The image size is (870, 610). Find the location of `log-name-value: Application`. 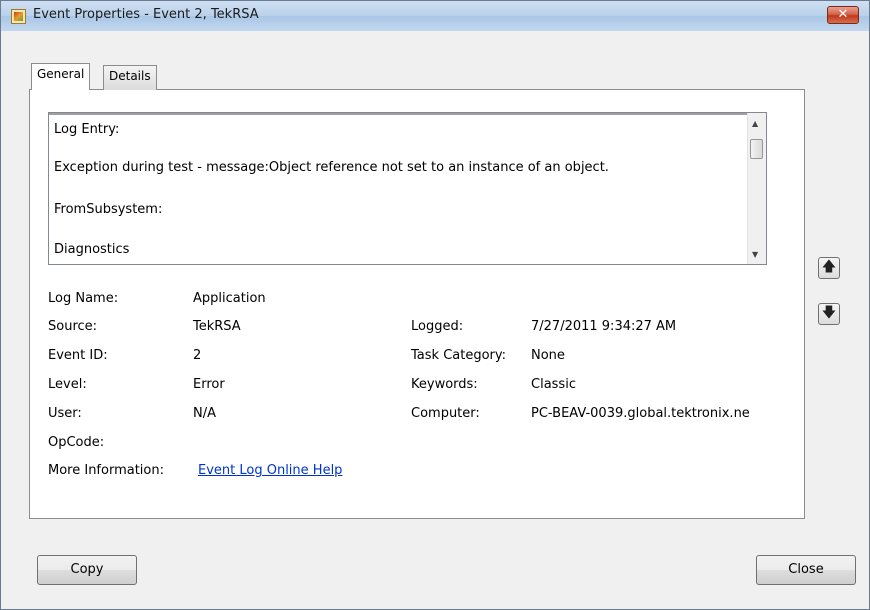

log-name-value: Application is located at coordinates (229, 298).